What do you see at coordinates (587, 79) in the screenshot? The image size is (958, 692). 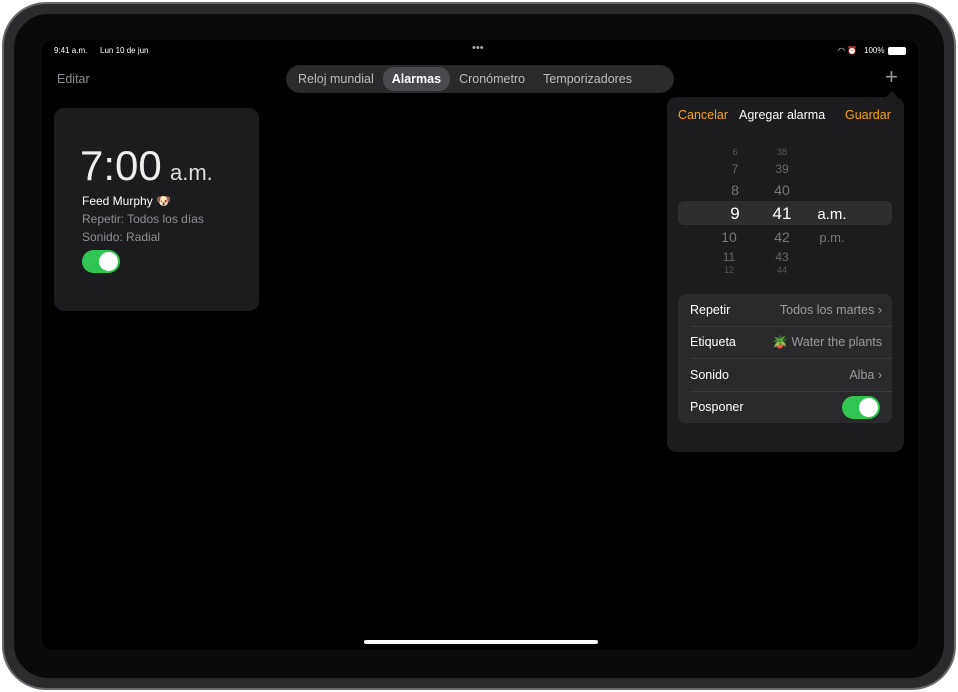 I see `tab-timers: Temporizadores` at bounding box center [587, 79].